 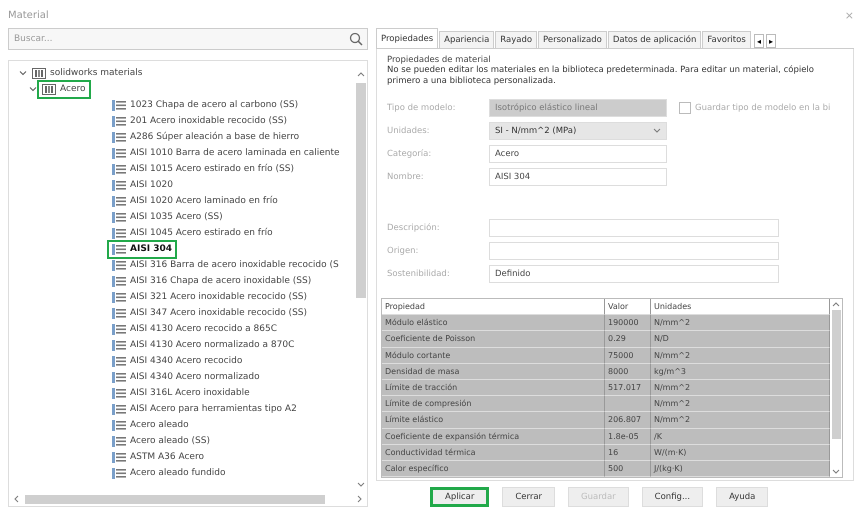 What do you see at coordinates (634, 251) in the screenshot?
I see `origin-field` at bounding box center [634, 251].